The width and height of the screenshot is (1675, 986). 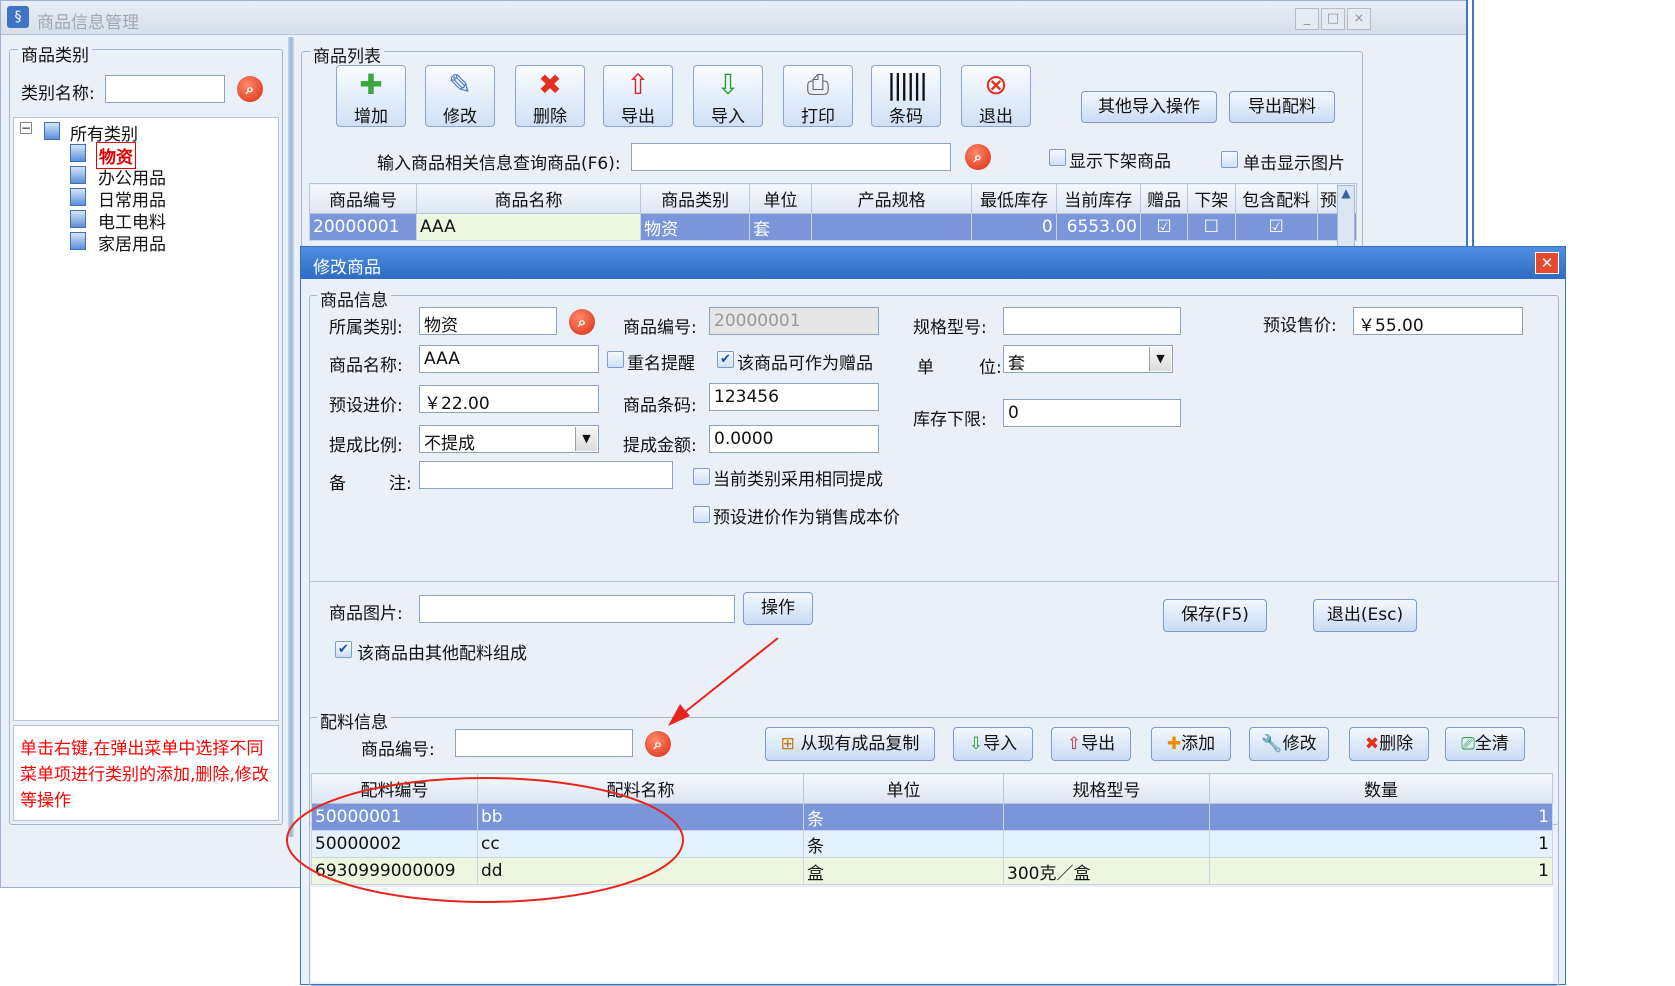 I want to click on annotation-ellipse, so click(x=485, y=840).